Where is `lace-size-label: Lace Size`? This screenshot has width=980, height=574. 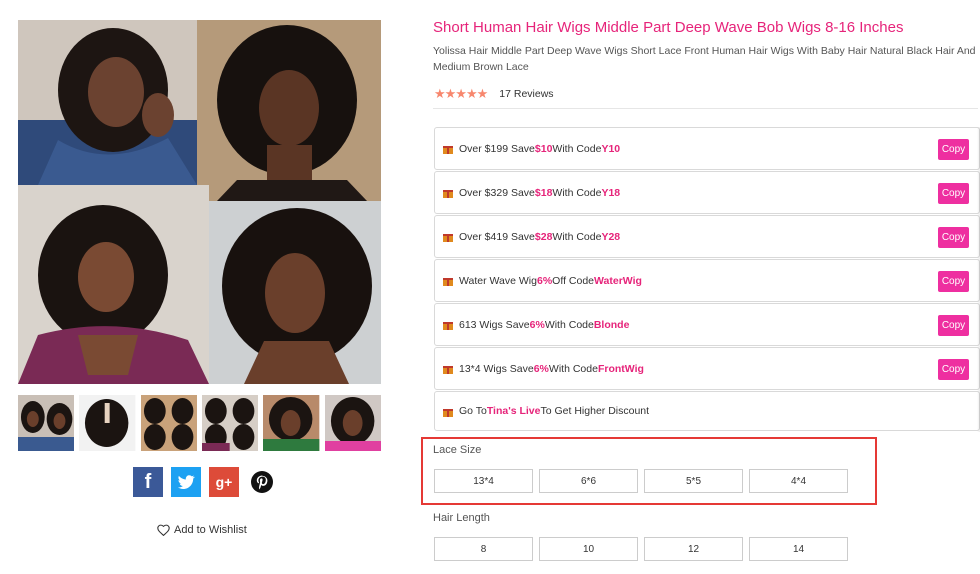 lace-size-label: Lace Size is located at coordinates (457, 450).